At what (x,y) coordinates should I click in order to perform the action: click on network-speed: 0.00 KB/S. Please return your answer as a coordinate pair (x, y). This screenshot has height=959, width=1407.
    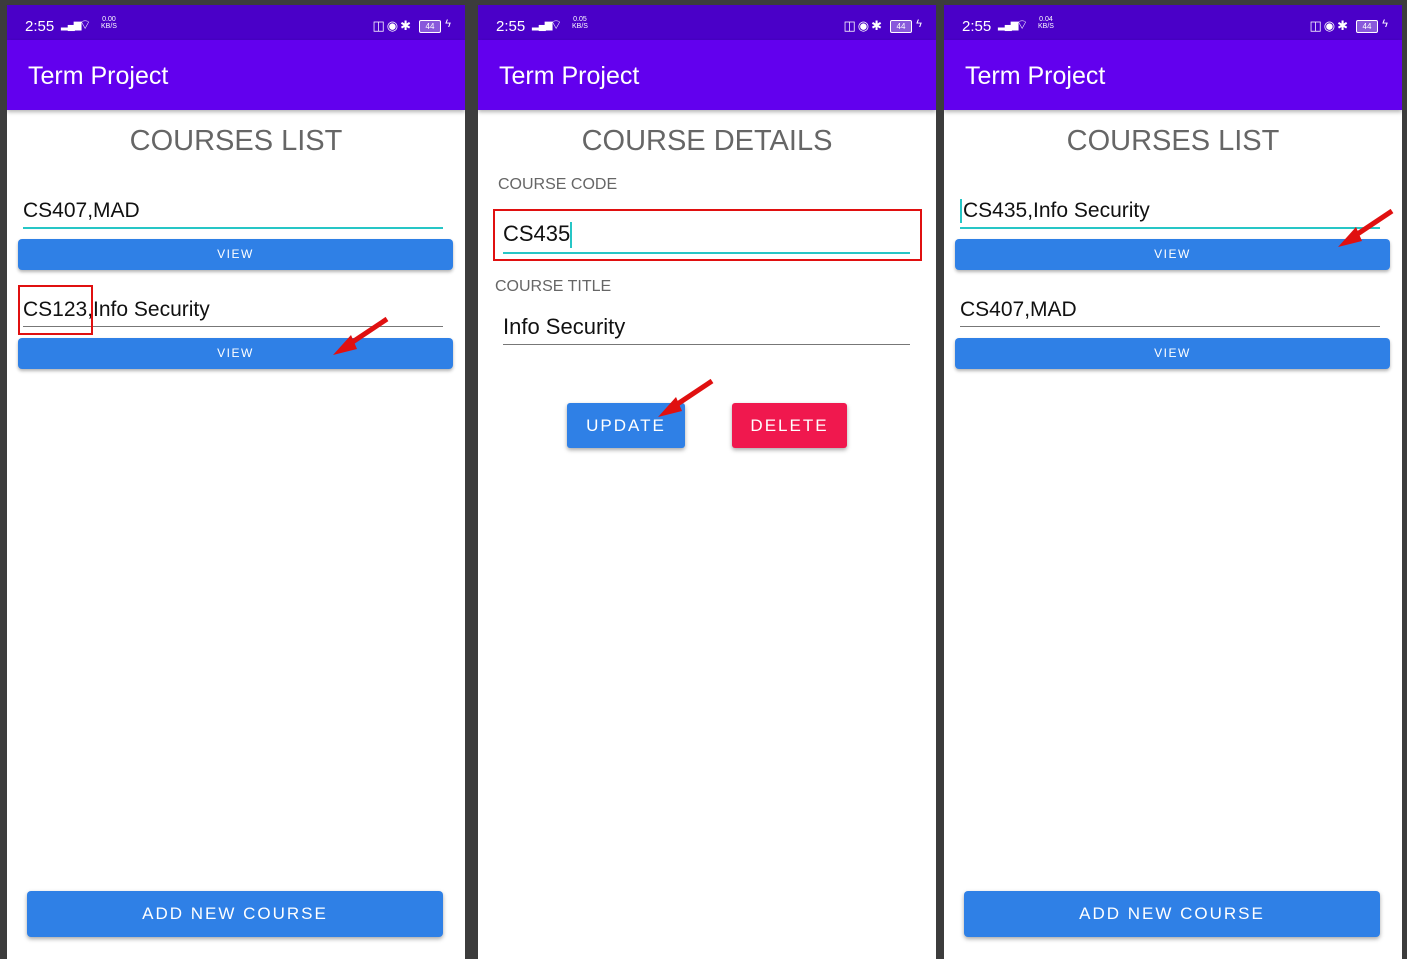
    Looking at the image, I should click on (109, 23).